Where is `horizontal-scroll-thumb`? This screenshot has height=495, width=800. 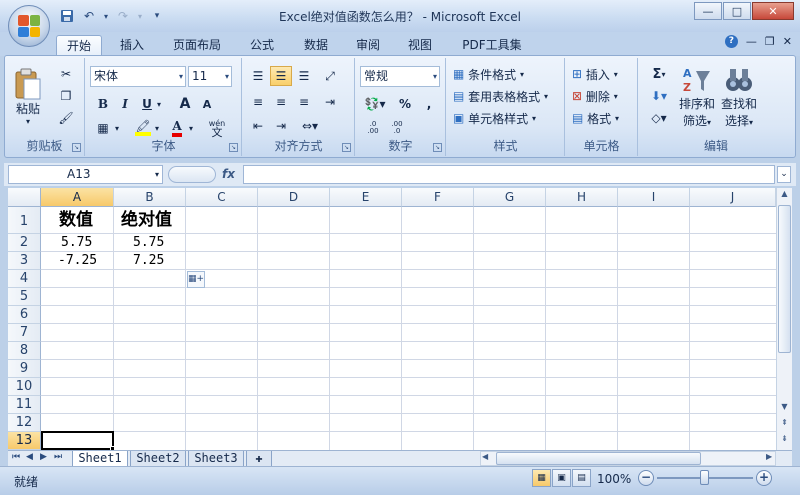
horizontal-scroll-thumb is located at coordinates (598, 458).